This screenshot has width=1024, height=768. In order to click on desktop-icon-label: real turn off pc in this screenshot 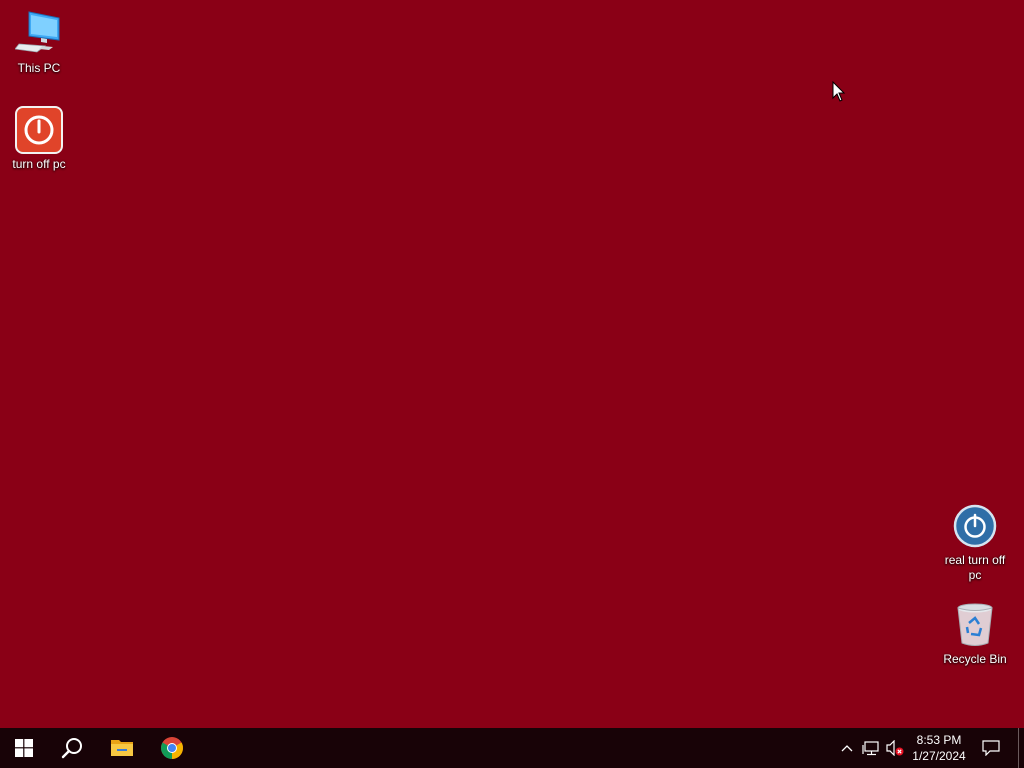, I will do `click(975, 567)`.